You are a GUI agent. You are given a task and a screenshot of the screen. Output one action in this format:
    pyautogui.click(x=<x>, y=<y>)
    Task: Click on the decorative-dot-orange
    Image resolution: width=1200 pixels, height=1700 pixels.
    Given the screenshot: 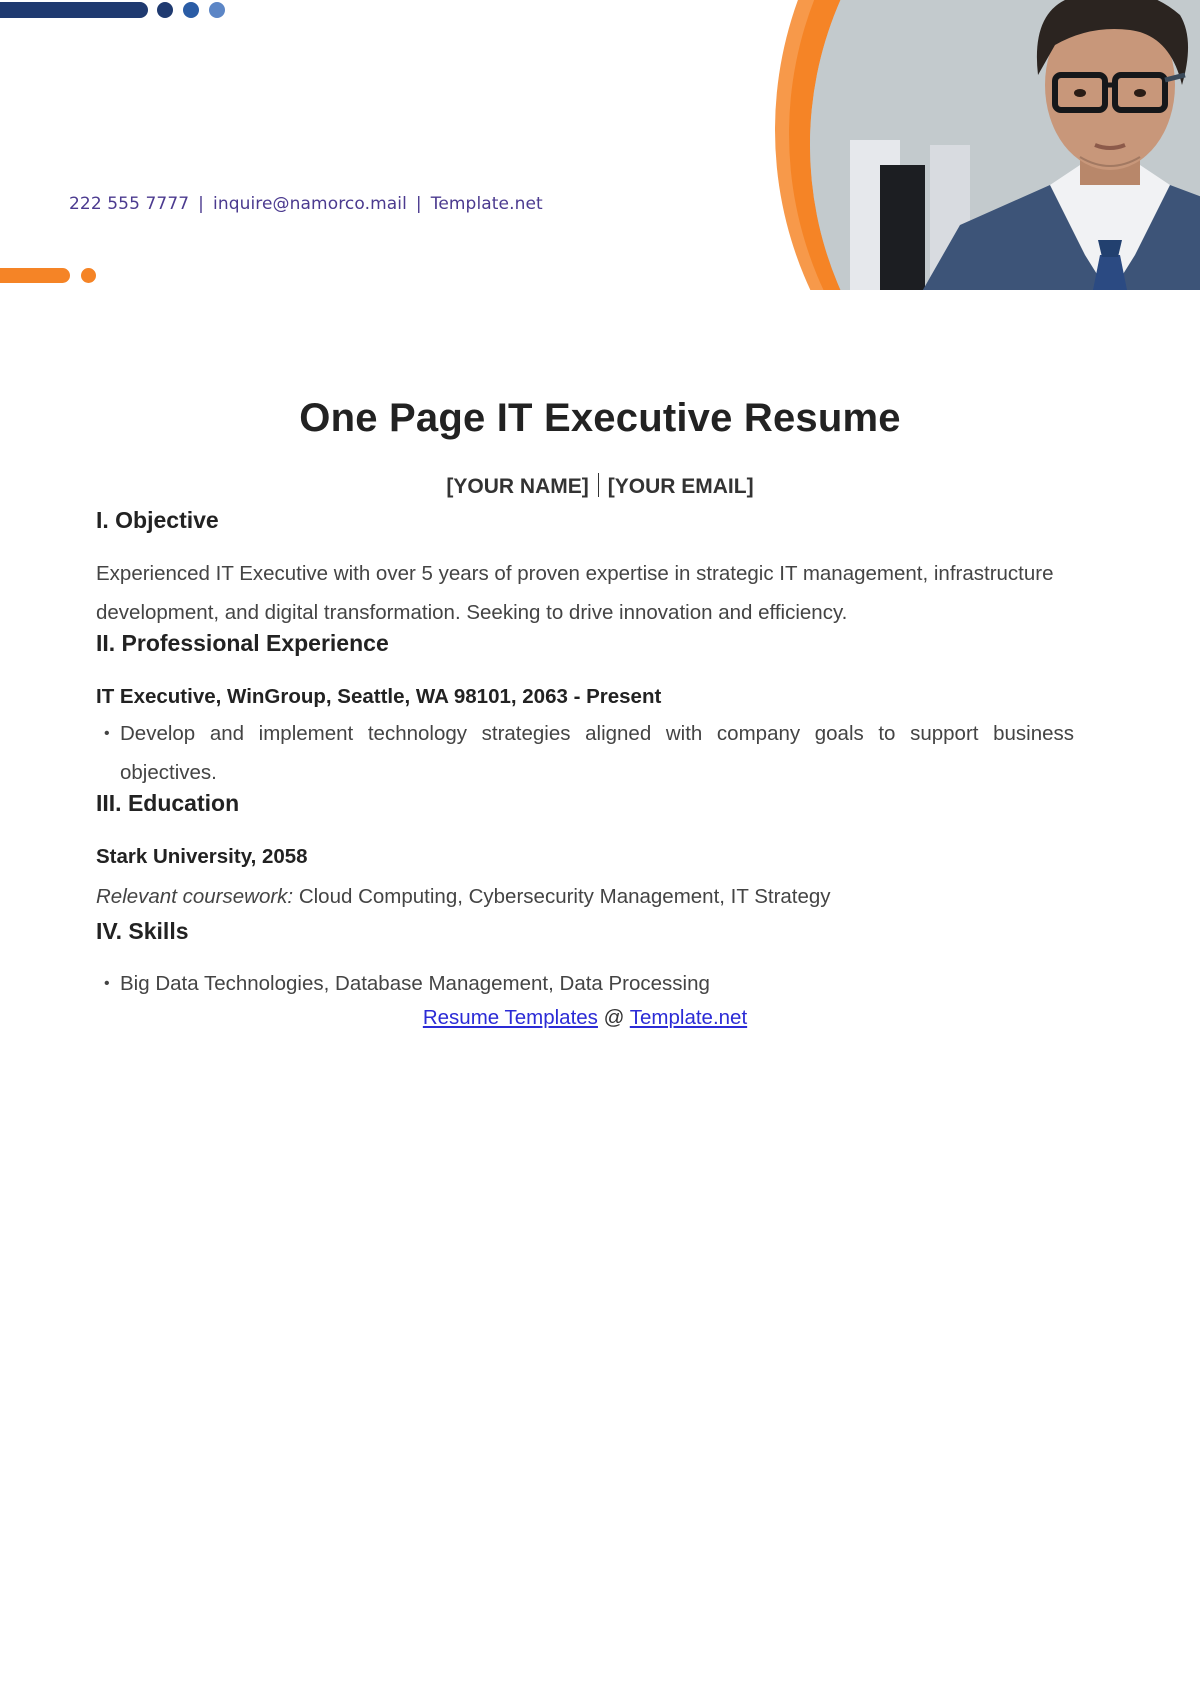 What is the action you would take?
    pyautogui.click(x=88, y=275)
    